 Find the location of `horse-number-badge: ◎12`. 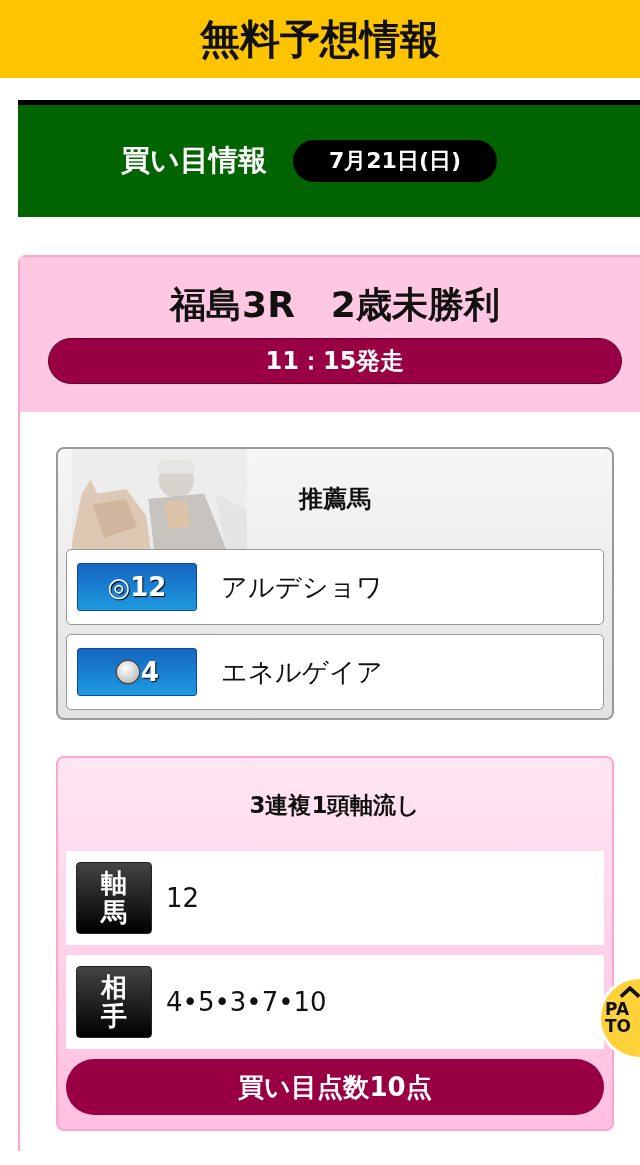

horse-number-badge: ◎12 is located at coordinates (137, 587).